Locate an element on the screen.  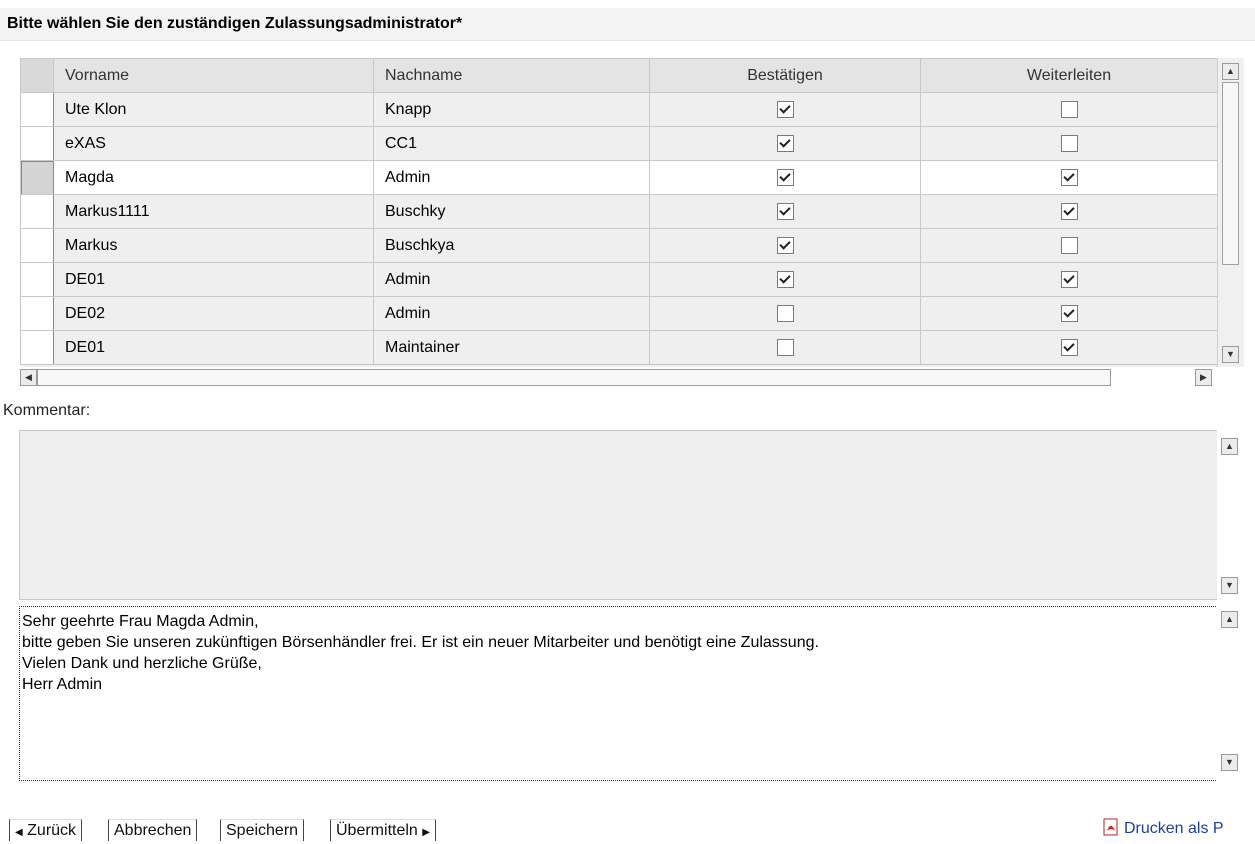
pdf-icon is located at coordinates (1110, 827).